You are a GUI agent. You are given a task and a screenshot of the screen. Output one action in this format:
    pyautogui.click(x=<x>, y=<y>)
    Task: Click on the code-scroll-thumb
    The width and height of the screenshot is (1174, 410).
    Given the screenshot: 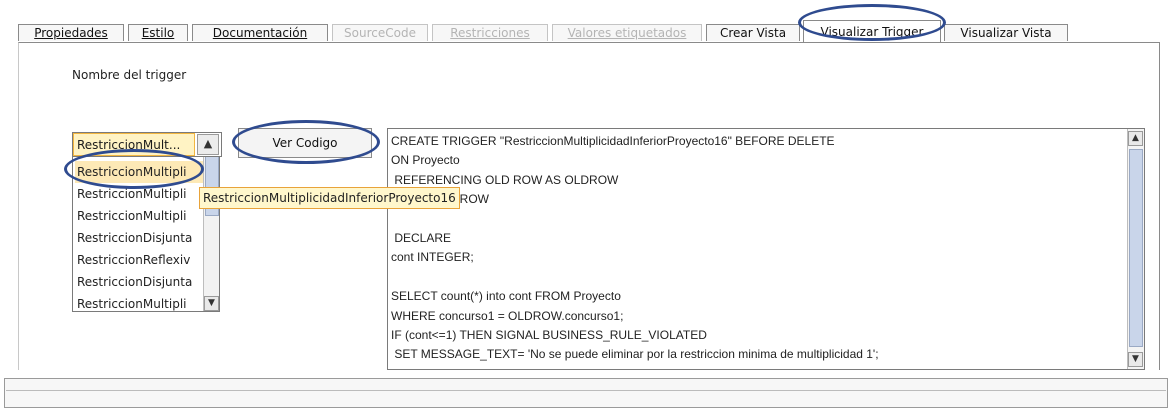 What is the action you would take?
    pyautogui.click(x=1136, y=248)
    